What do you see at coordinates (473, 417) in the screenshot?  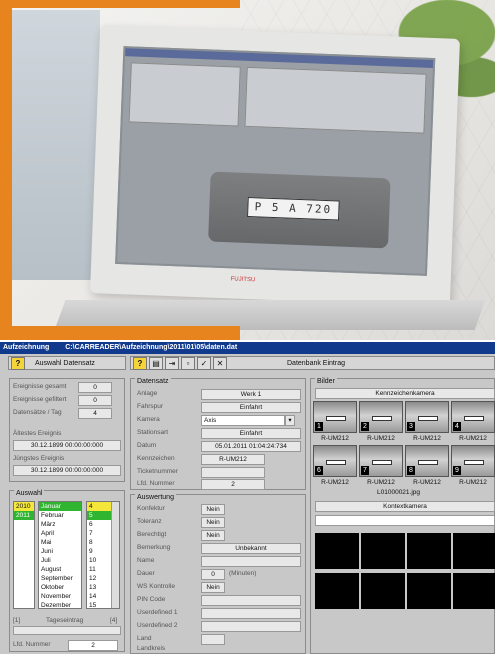 I see `thumbnail: 4` at bounding box center [473, 417].